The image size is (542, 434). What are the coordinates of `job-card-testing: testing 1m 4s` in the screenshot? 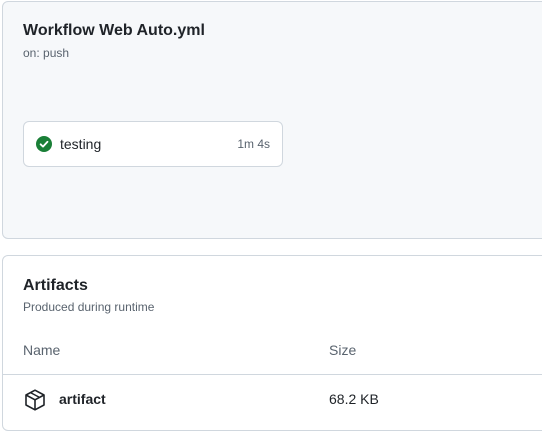 It's located at (153, 144).